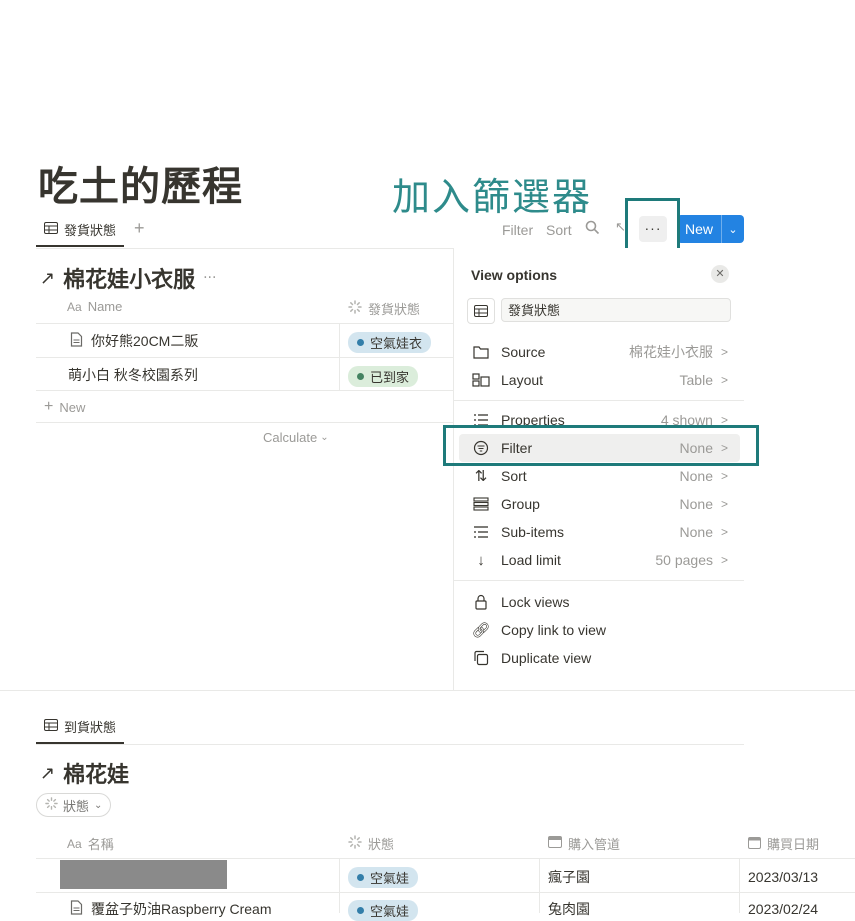 The height and width of the screenshot is (921, 855). Describe the element at coordinates (64, 407) in the screenshot. I see `new-row-button: + New` at that location.